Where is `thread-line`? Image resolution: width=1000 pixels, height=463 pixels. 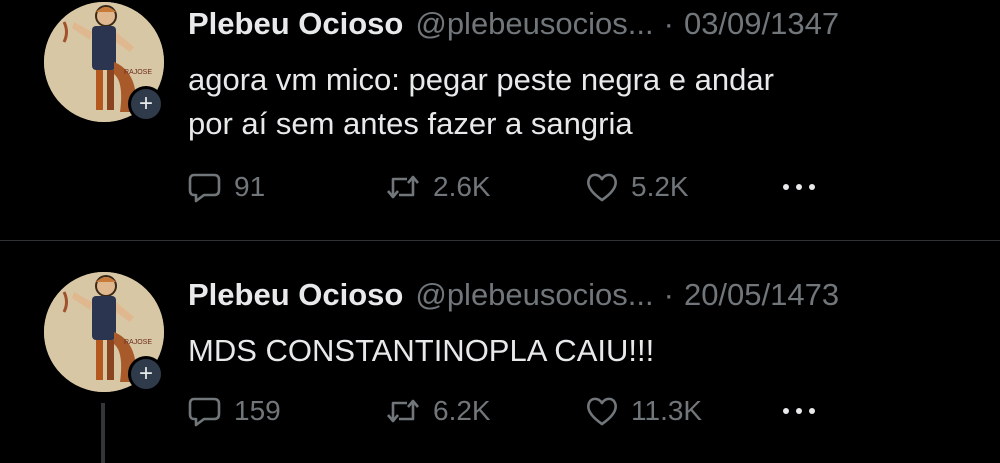
thread-line is located at coordinates (103, 433).